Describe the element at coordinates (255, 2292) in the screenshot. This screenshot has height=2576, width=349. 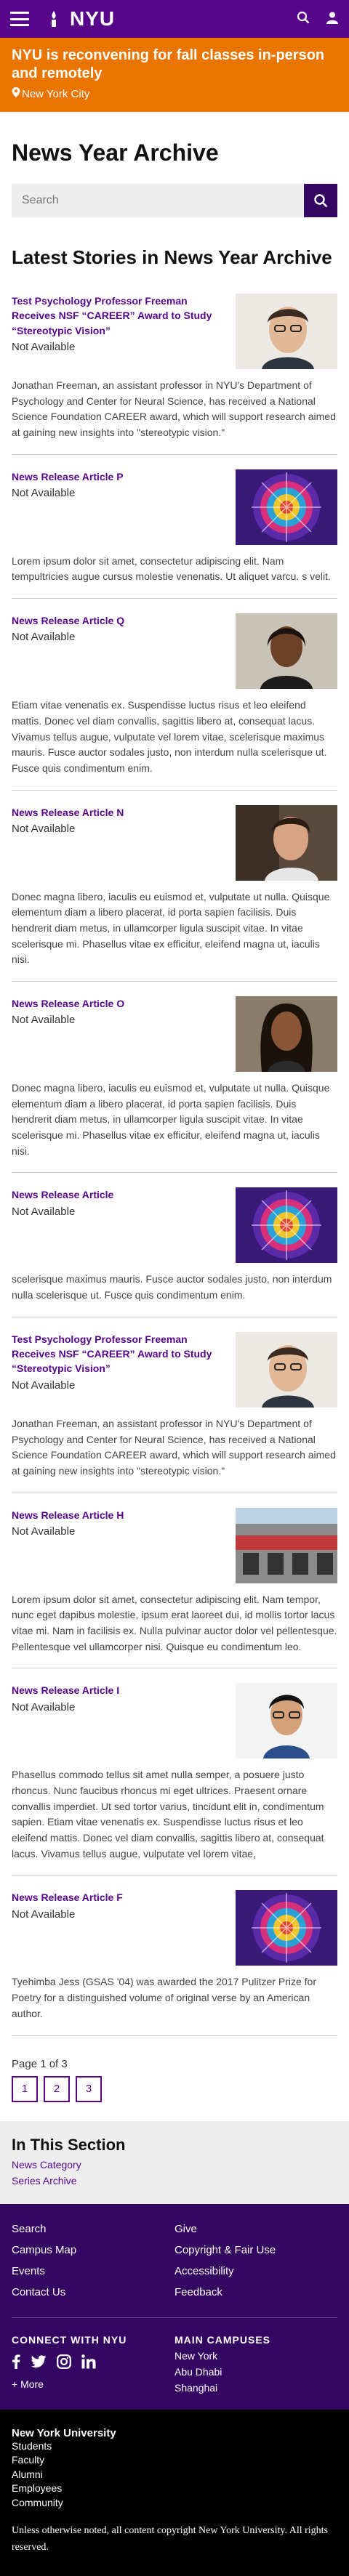
I see `footer-link-feedback: Feedback` at that location.